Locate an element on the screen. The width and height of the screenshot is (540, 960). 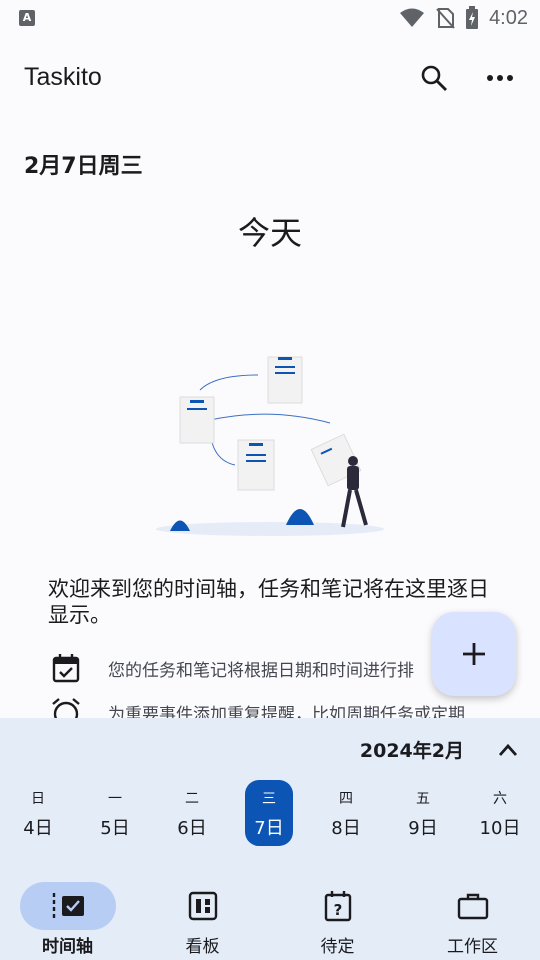
nav-icon-container: ? is located at coordinates (338, 906).